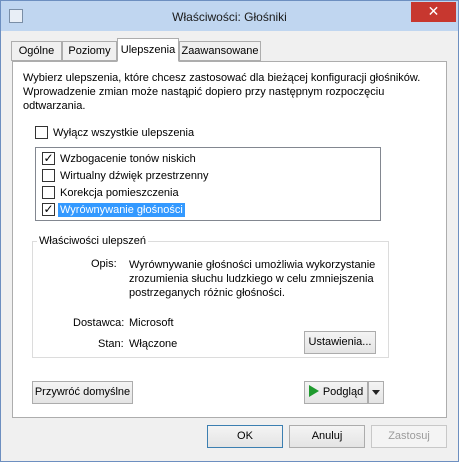 Image resolution: width=459 pixels, height=462 pixels. I want to click on play-icon, so click(313, 391).